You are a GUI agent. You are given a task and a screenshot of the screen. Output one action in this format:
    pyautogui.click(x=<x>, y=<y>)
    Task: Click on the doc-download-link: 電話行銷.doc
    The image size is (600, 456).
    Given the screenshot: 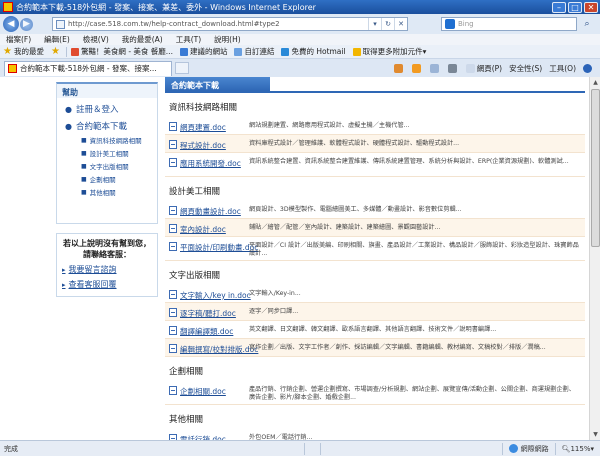 What is the action you would take?
    pyautogui.click(x=205, y=434)
    